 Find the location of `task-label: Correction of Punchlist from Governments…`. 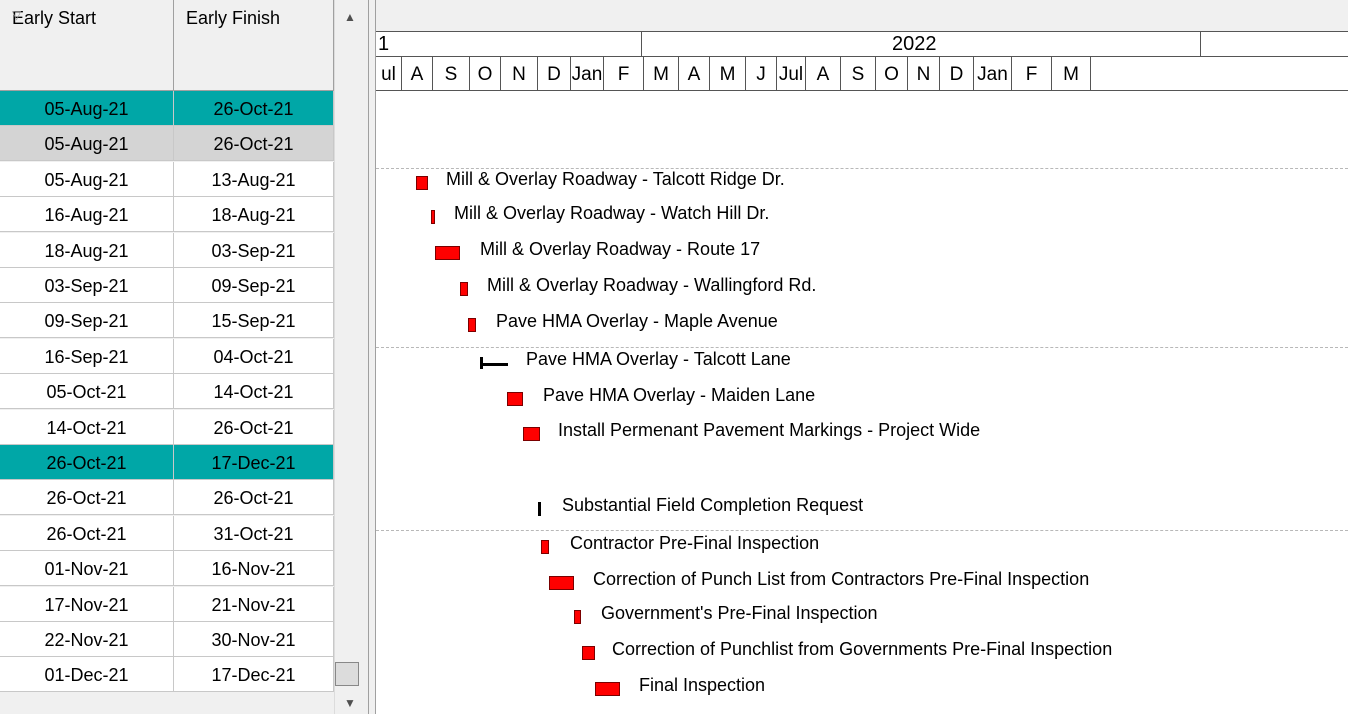

task-label: Correction of Punchlist from Governments… is located at coordinates (862, 649).